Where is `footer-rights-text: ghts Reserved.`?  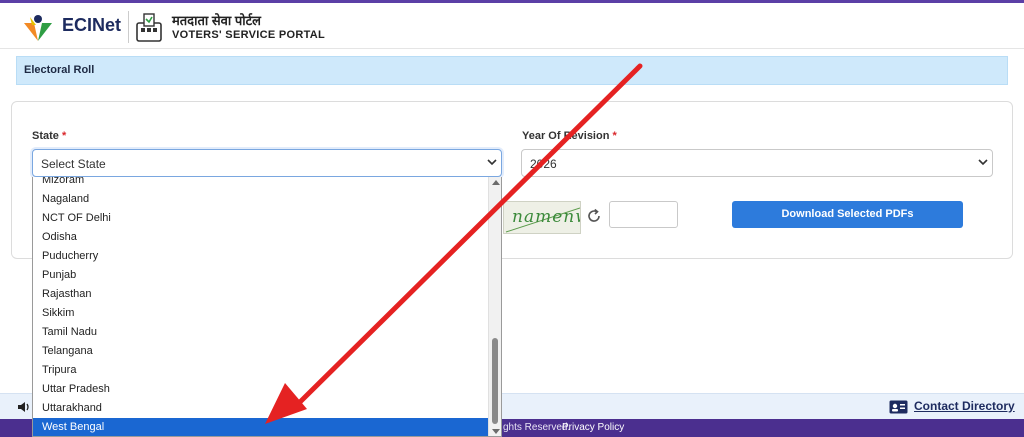 footer-rights-text: ghts Reserved. is located at coordinates (537, 427).